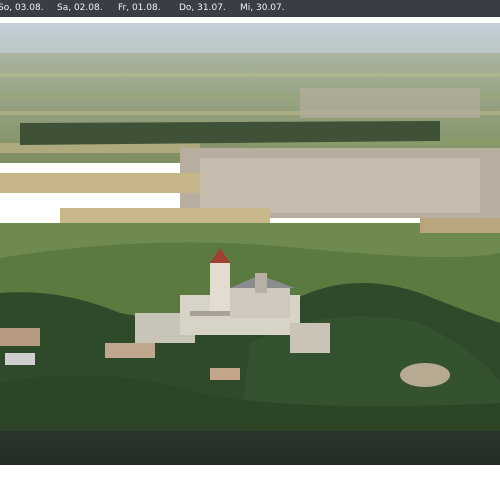 The height and width of the screenshot is (500, 500). I want to click on date-tab-0: So, 03.08., so click(22, 8).